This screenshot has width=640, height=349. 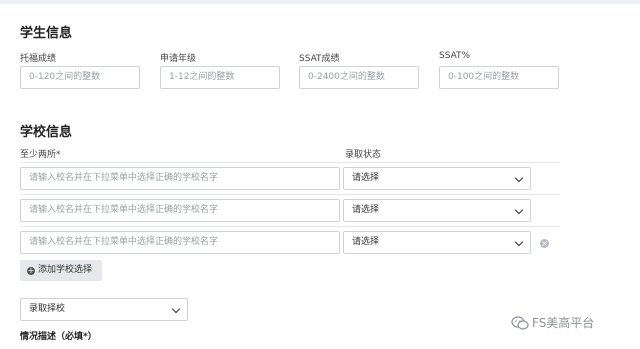 I want to click on school-info-title: 学校信息, so click(x=46, y=132).